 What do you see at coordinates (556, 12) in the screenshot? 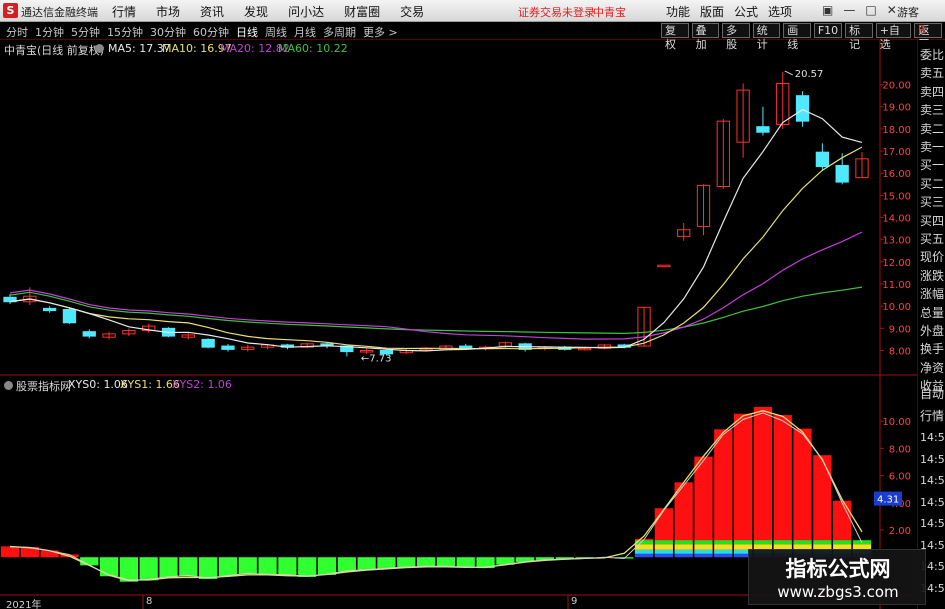
I see `login-notice: 证券交易未登录` at bounding box center [556, 12].